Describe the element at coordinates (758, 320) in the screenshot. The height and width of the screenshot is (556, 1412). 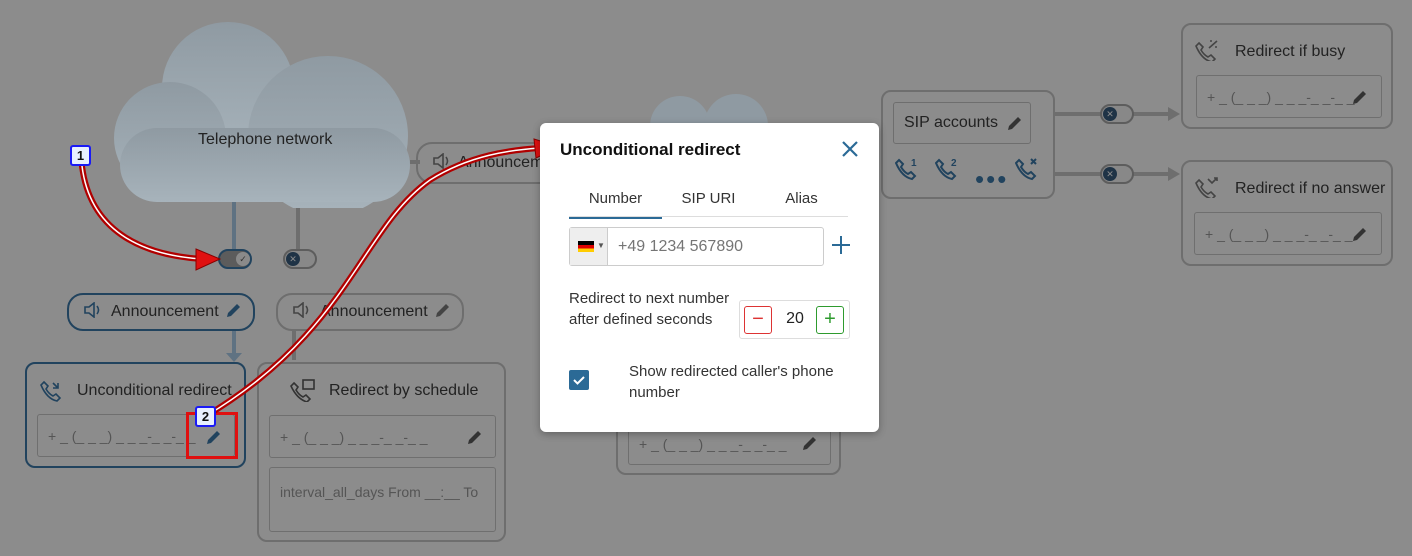
I see `decrement-button: −` at that location.